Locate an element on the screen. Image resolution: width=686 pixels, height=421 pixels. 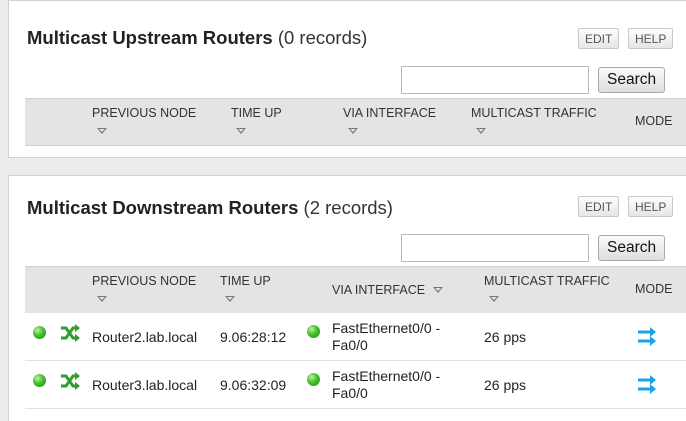
downstream-edit-button: EDIT is located at coordinates (599, 206).